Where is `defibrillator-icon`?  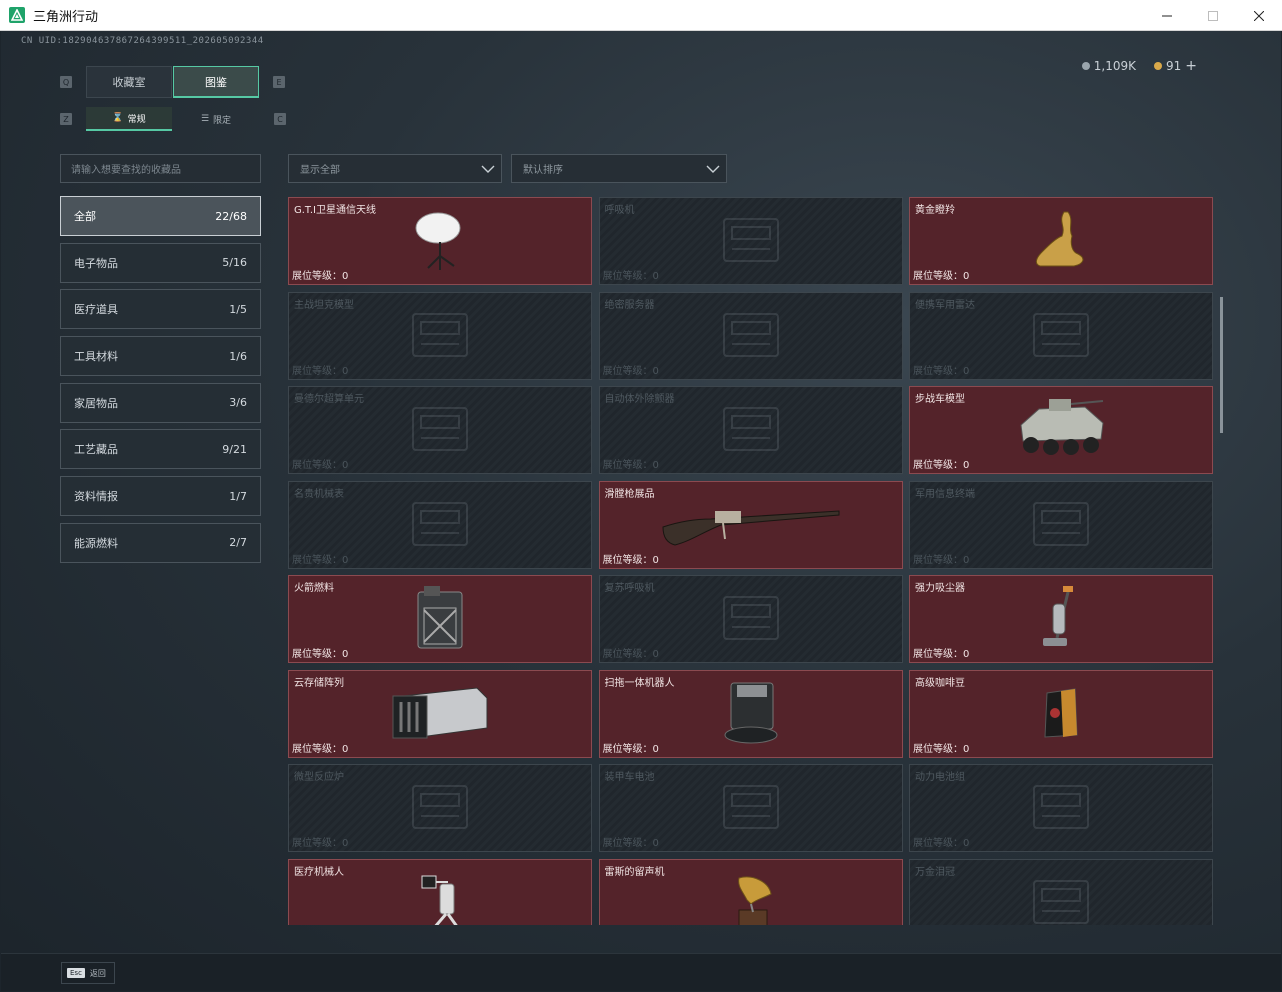
defibrillator-icon is located at coordinates (751, 430).